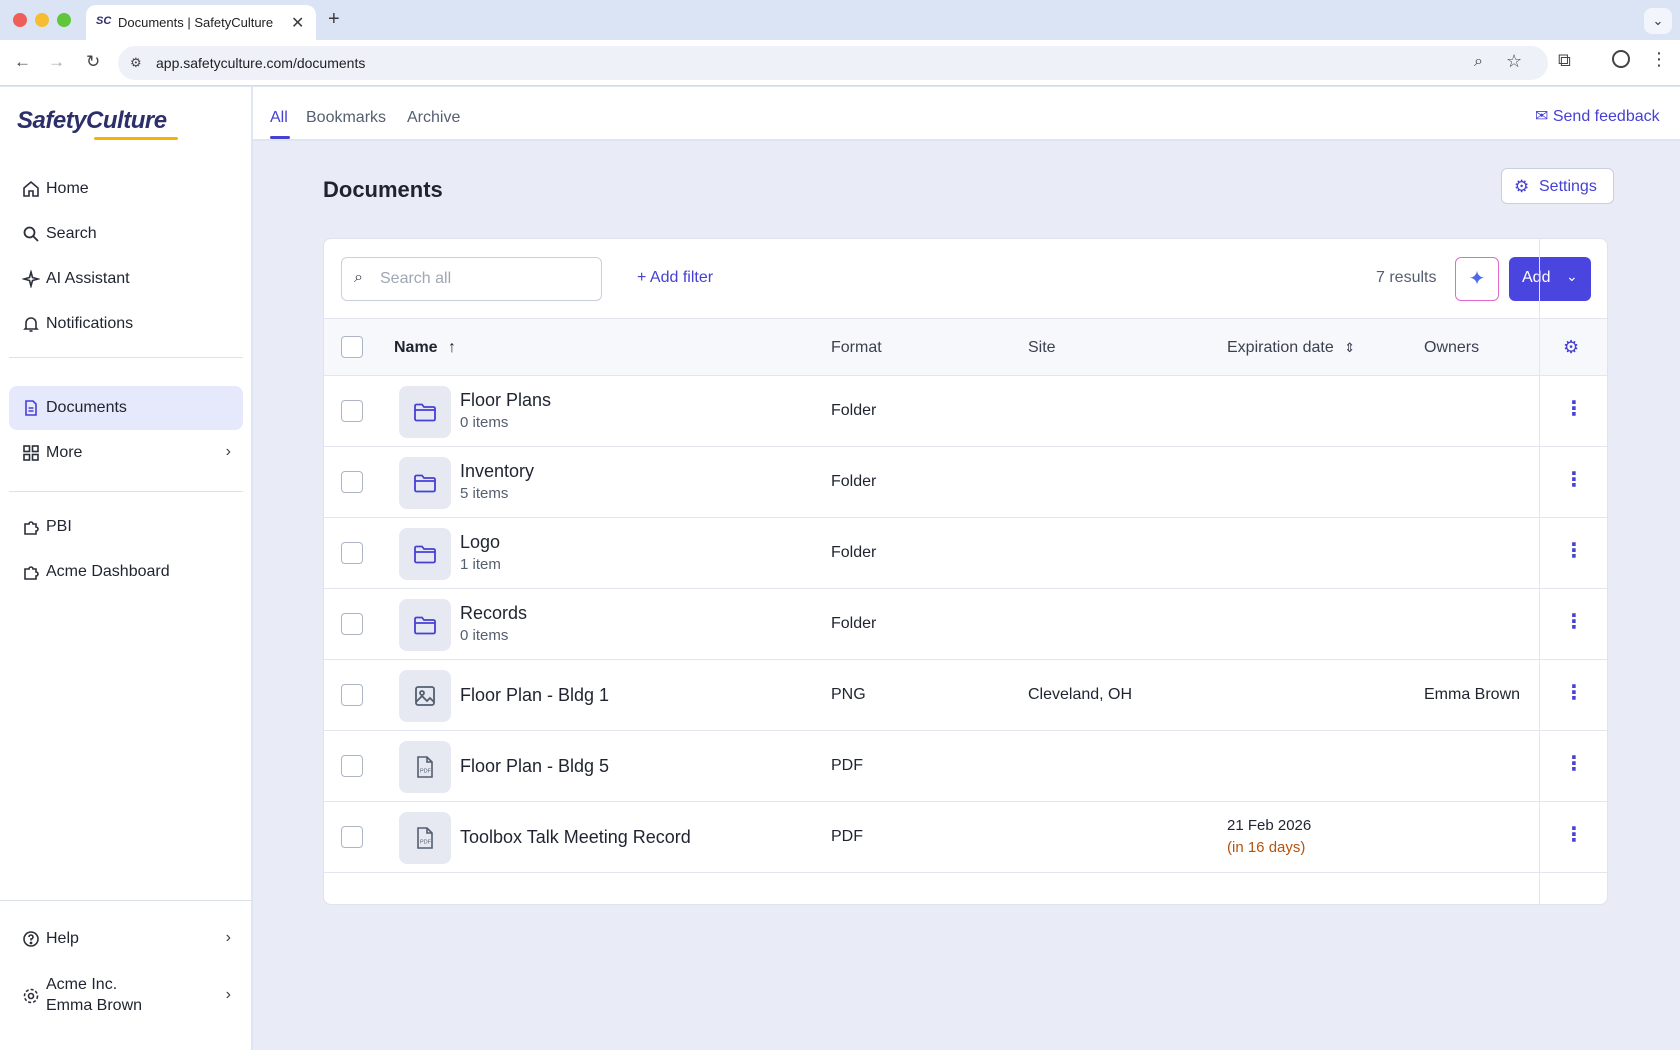 This screenshot has width=1680, height=1050. Describe the element at coordinates (86, 407) in the screenshot. I see `sidebar-item-label: Documents` at that location.